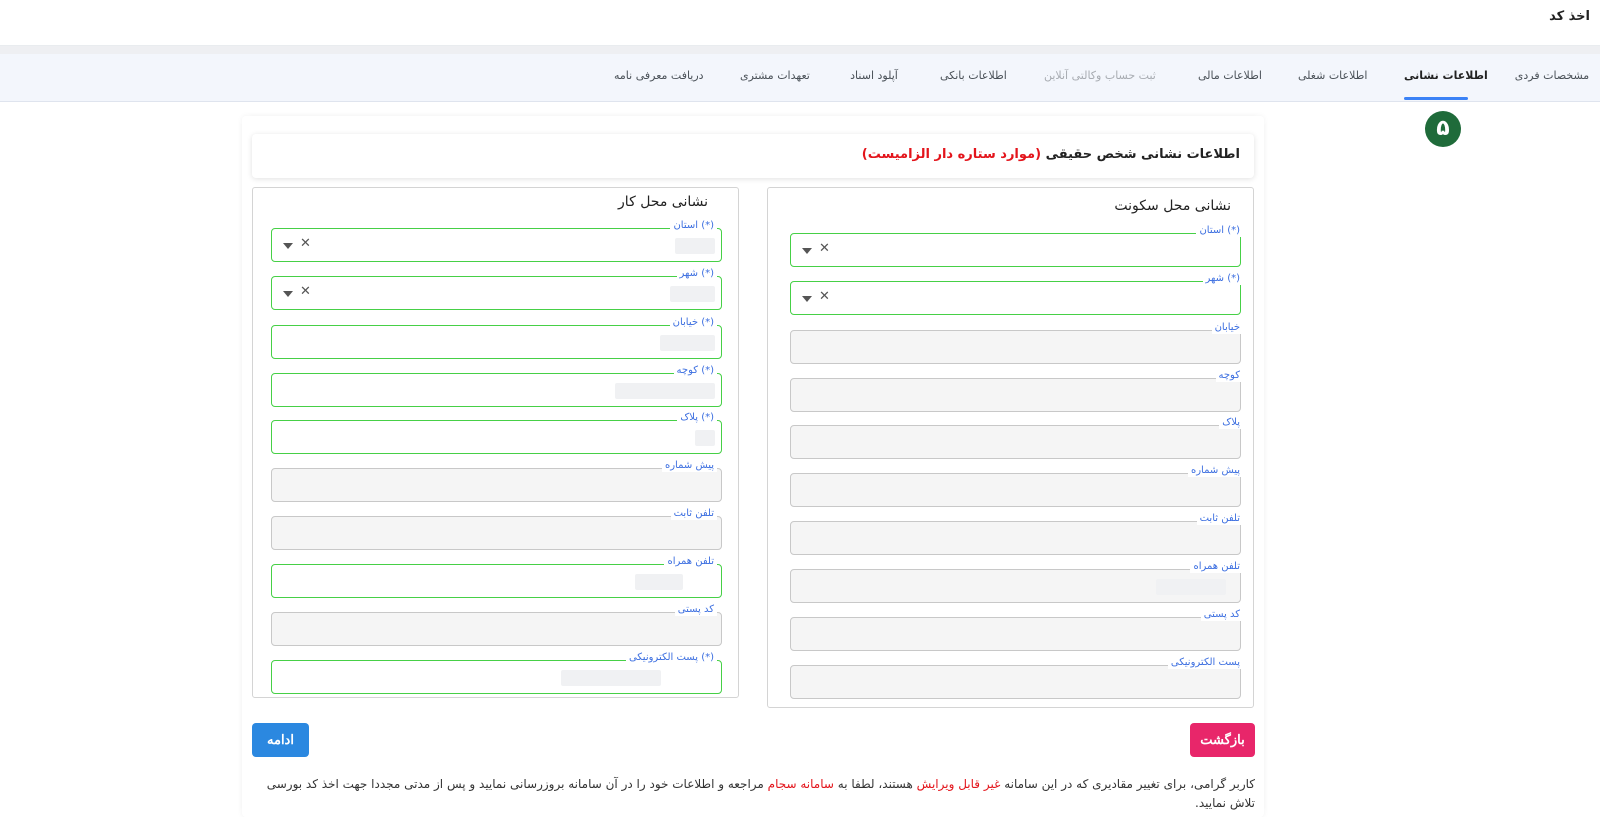 This screenshot has width=1600, height=817. What do you see at coordinates (801, 784) in the screenshot?
I see `notice-sejam-link: سامانه سجام` at bounding box center [801, 784].